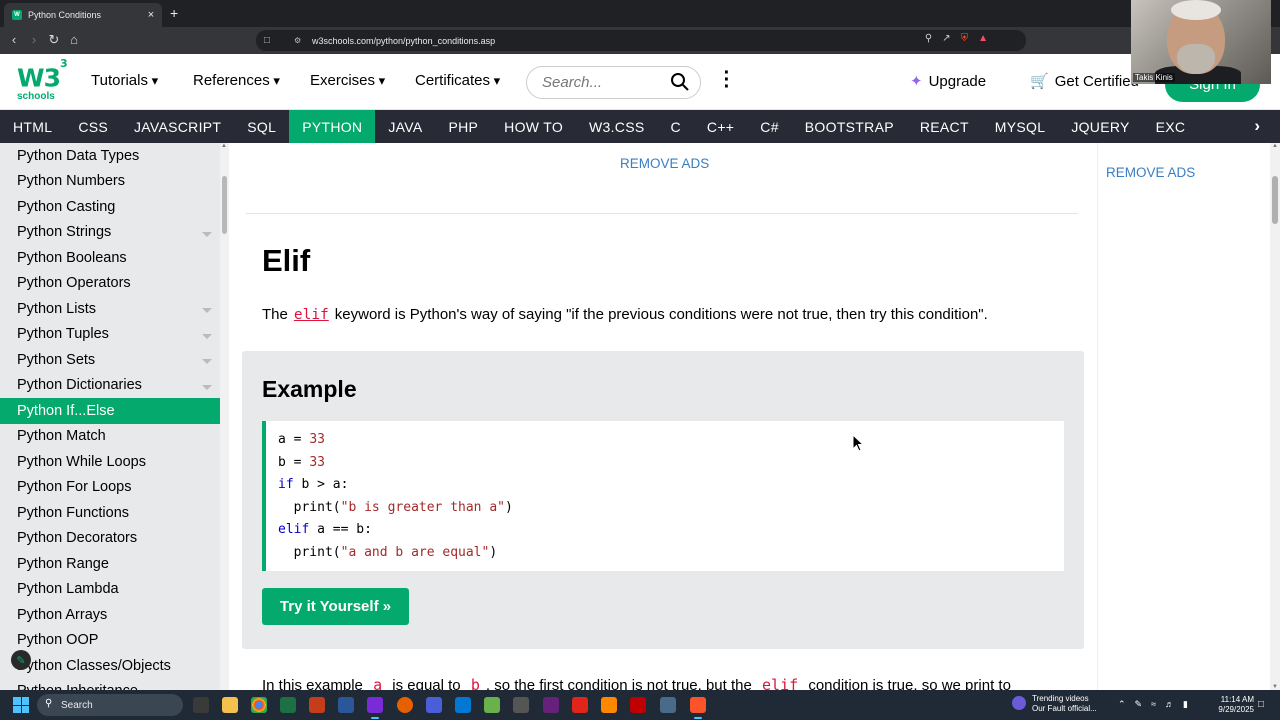  I want to click on task-view-icon, so click(201, 705).